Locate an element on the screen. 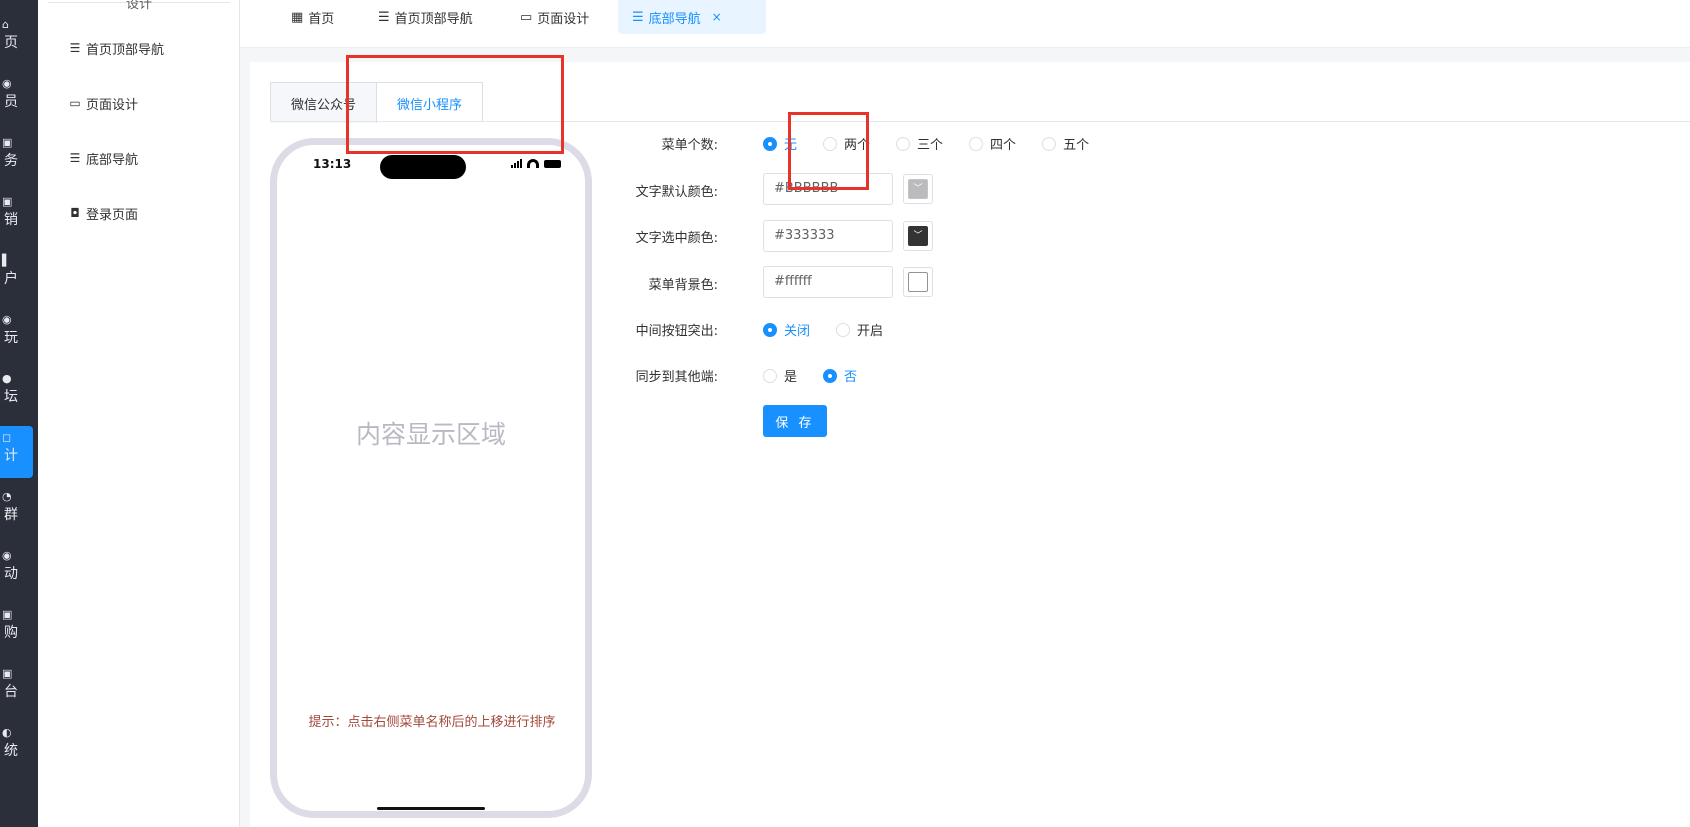  nav-item-play: ◉ 玩 is located at coordinates (19, 339).